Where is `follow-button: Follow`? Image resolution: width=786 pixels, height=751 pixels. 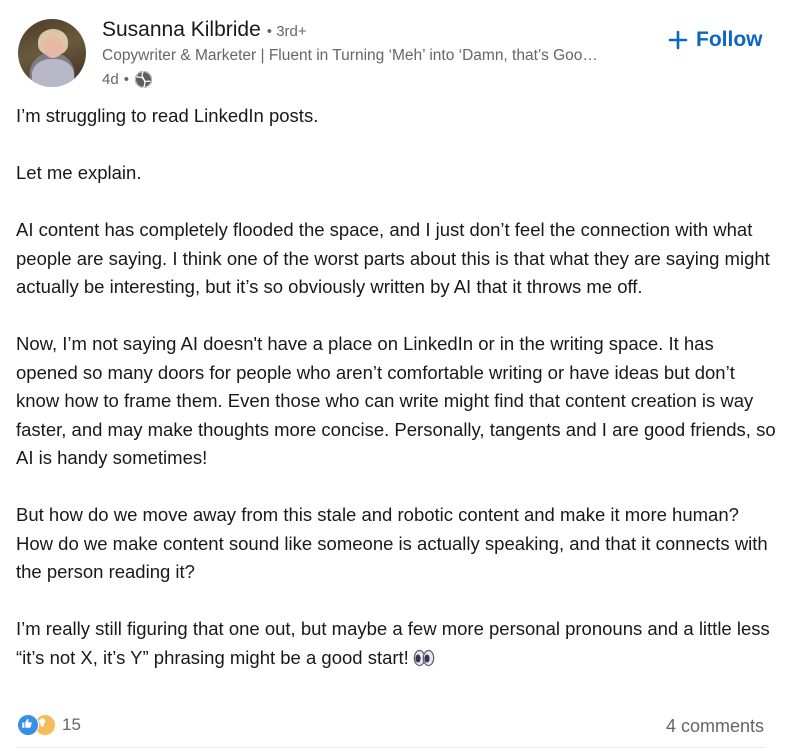 follow-button: Follow is located at coordinates (715, 40).